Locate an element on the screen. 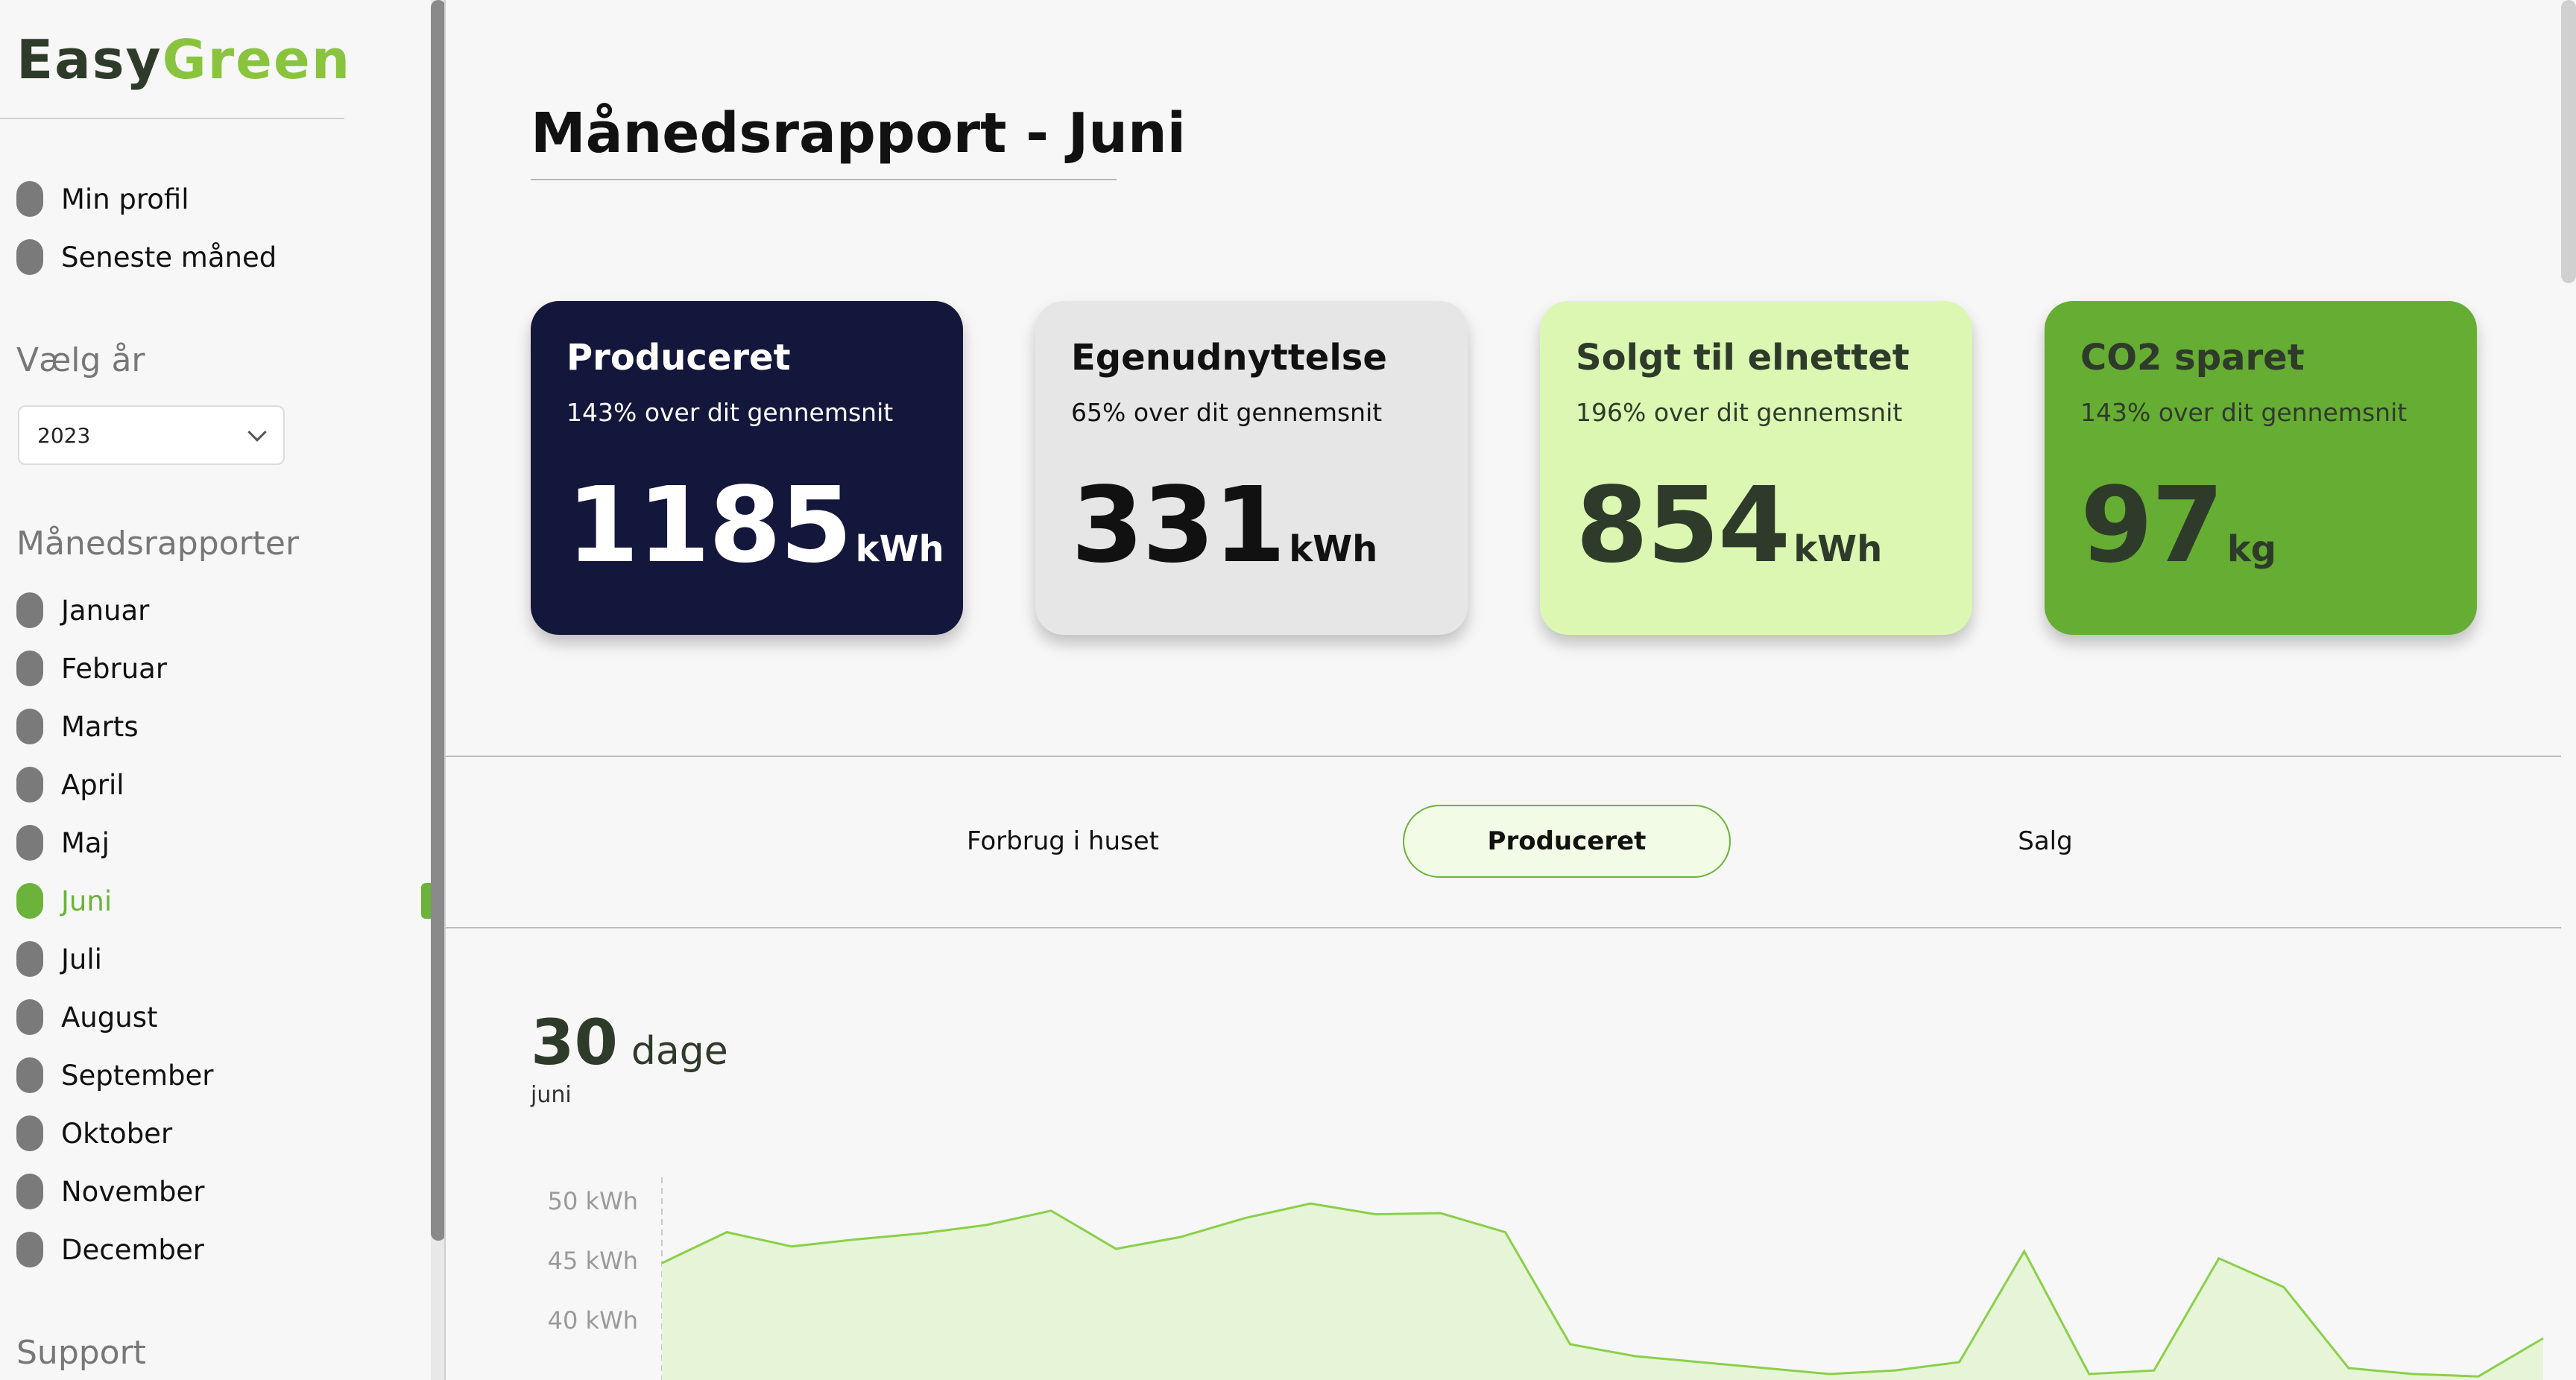 The height and width of the screenshot is (1380, 2576). sidebar-item-september: September is located at coordinates (115, 1075).